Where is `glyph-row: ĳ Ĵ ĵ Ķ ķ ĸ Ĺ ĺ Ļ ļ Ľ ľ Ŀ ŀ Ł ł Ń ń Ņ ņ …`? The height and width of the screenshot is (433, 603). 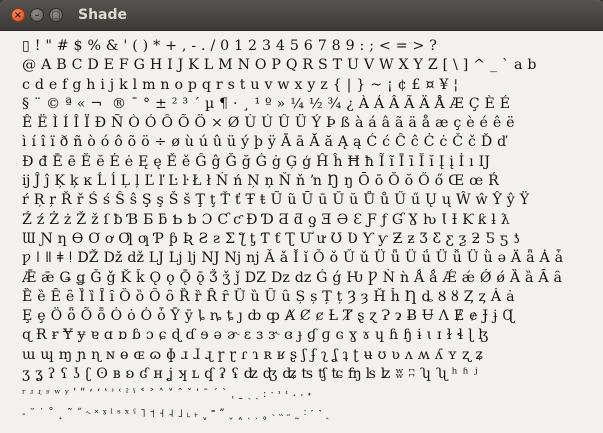
glyph-row: ĳ Ĵ ĵ Ķ ķ ĸ Ĺ ĺ Ļ ļ Ľ ľ Ŀ ŀ Ł ł Ń ń Ņ ņ … is located at coordinates (260, 181).